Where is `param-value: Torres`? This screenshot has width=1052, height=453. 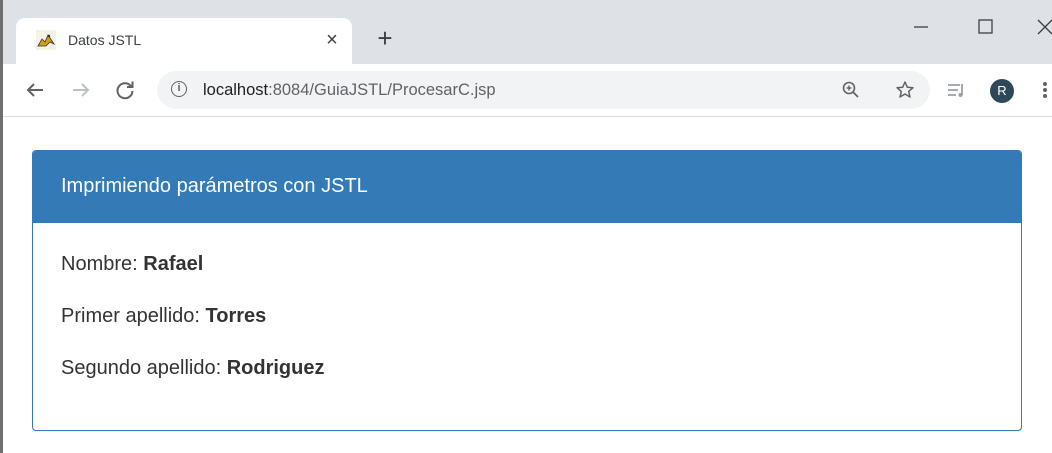
param-value: Torres is located at coordinates (236, 316).